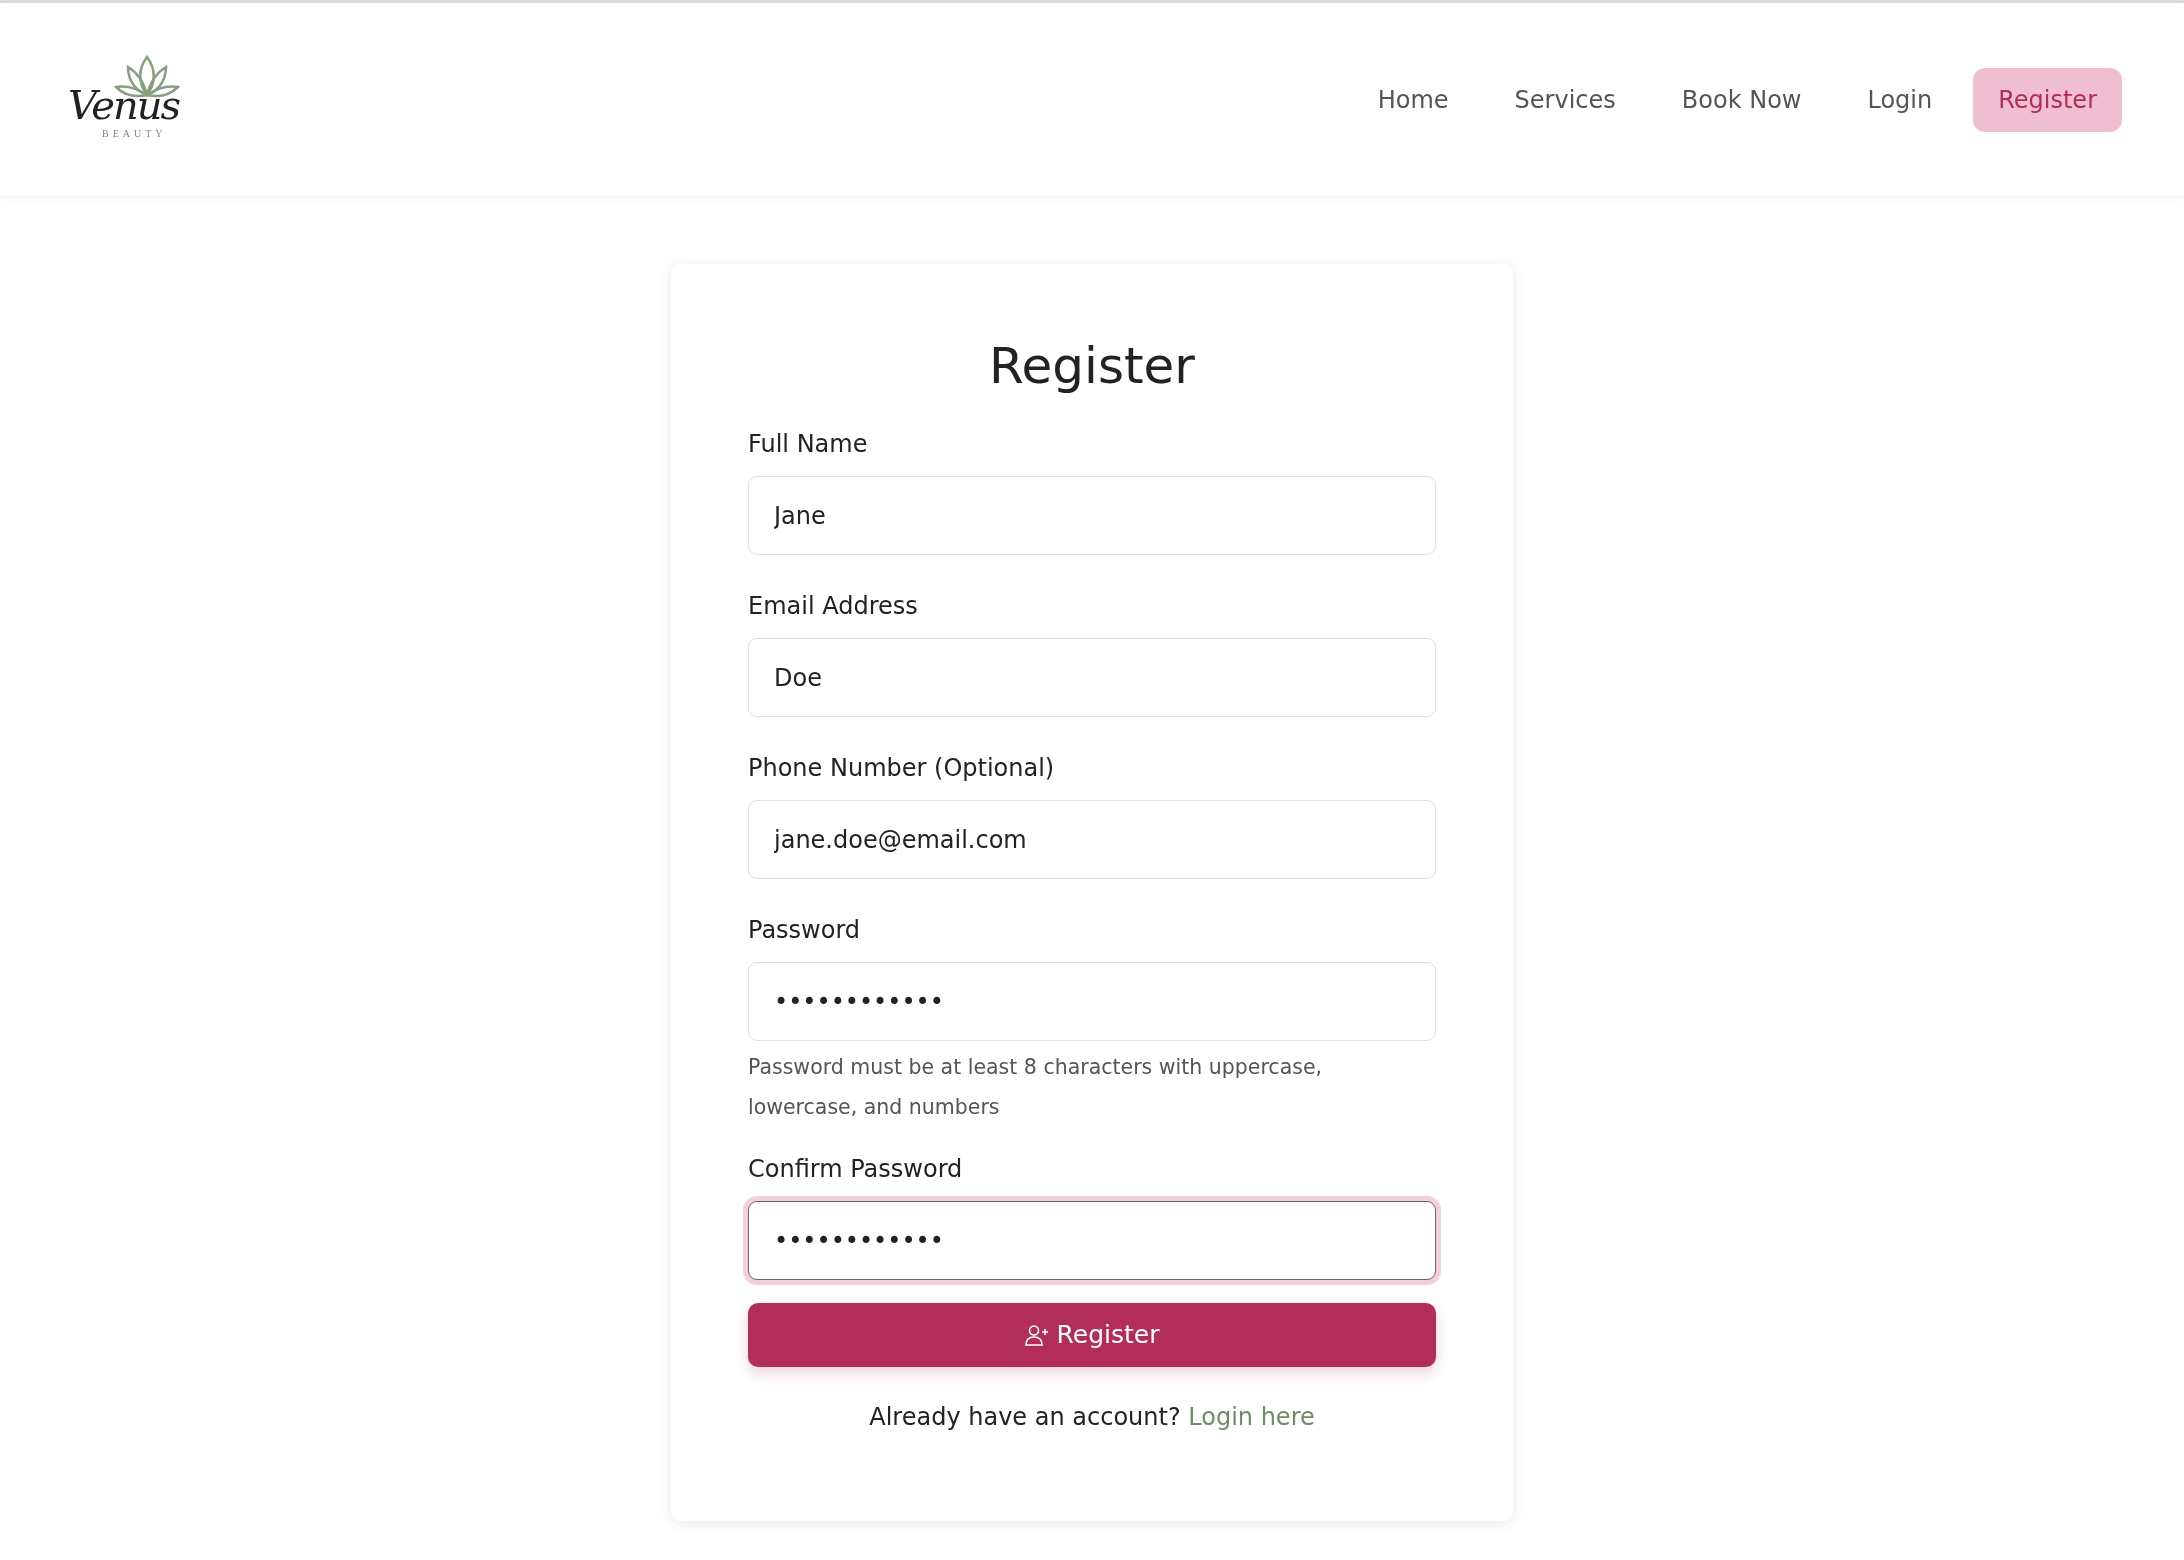 This screenshot has height=1560, width=2184. Describe the element at coordinates (901, 768) in the screenshot. I see `field-label: Phone Number (Optional)` at that location.